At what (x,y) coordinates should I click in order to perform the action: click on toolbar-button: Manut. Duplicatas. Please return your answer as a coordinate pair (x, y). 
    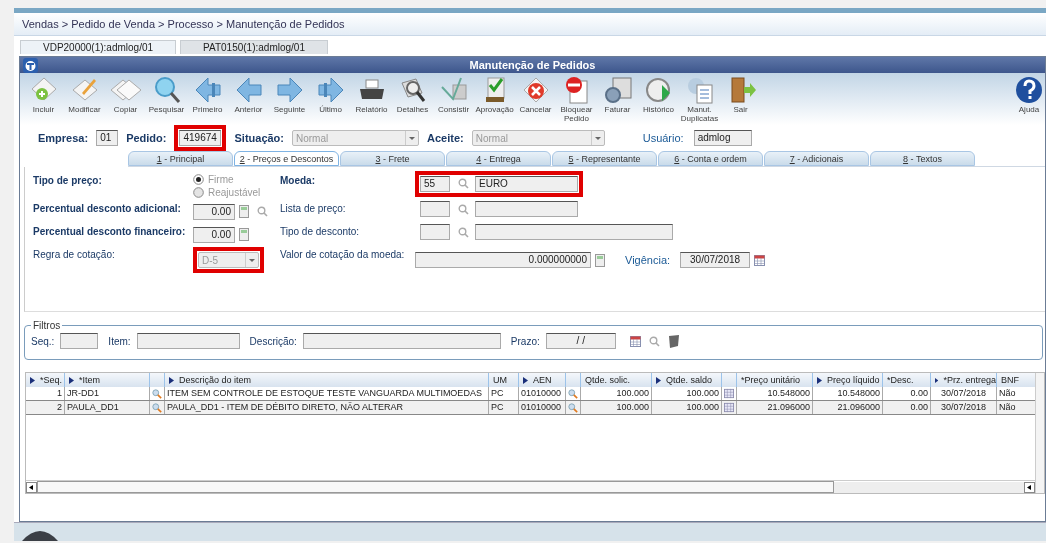
    Looking at the image, I should click on (699, 99).